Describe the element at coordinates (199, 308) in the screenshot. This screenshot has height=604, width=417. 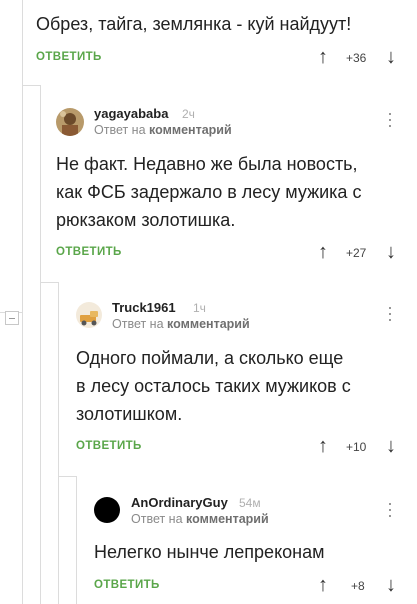
I see `comment-time: 1ч` at that location.